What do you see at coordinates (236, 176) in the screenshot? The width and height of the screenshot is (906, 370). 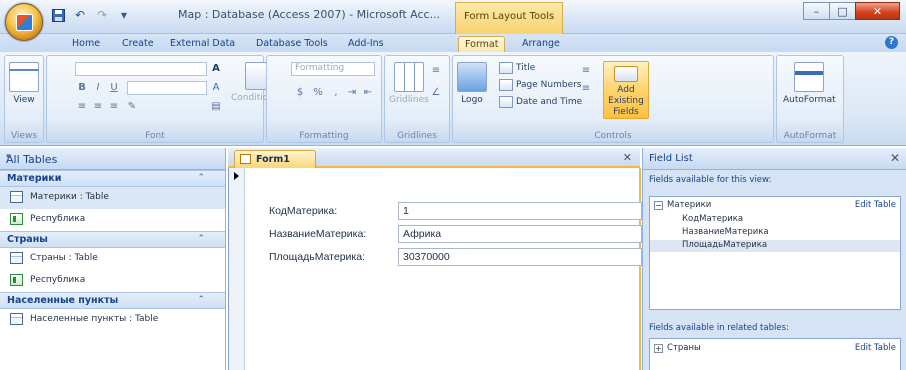 I see `current-record-arrow-icon` at bounding box center [236, 176].